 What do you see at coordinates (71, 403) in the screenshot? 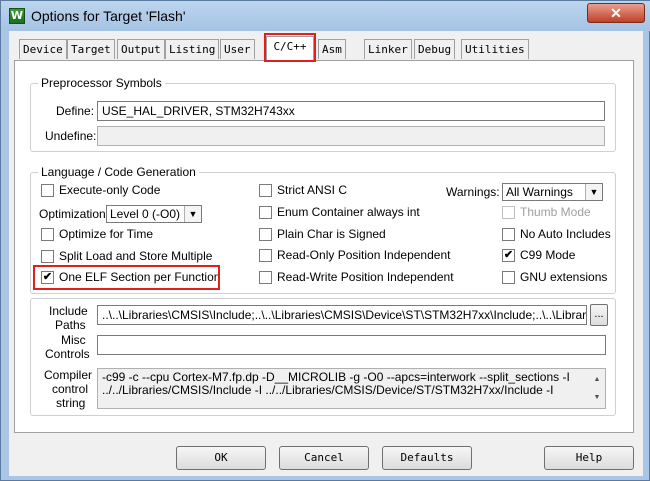
I see `compiler-control-label-line3: string` at bounding box center [71, 403].